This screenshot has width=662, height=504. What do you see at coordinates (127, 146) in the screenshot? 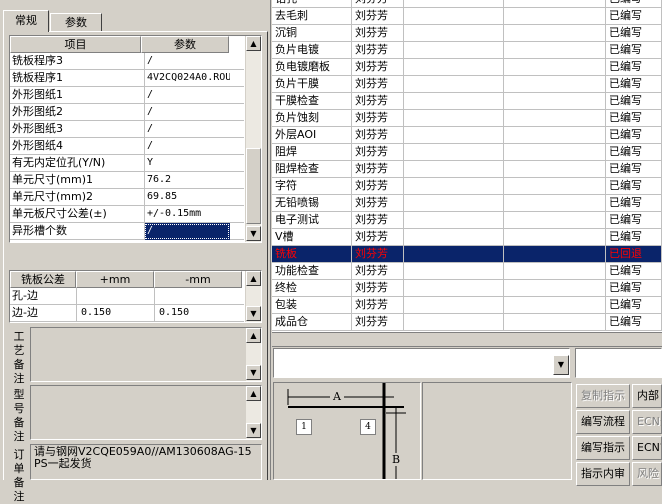
I see `params-row: 外形图纸4 /` at bounding box center [127, 146].